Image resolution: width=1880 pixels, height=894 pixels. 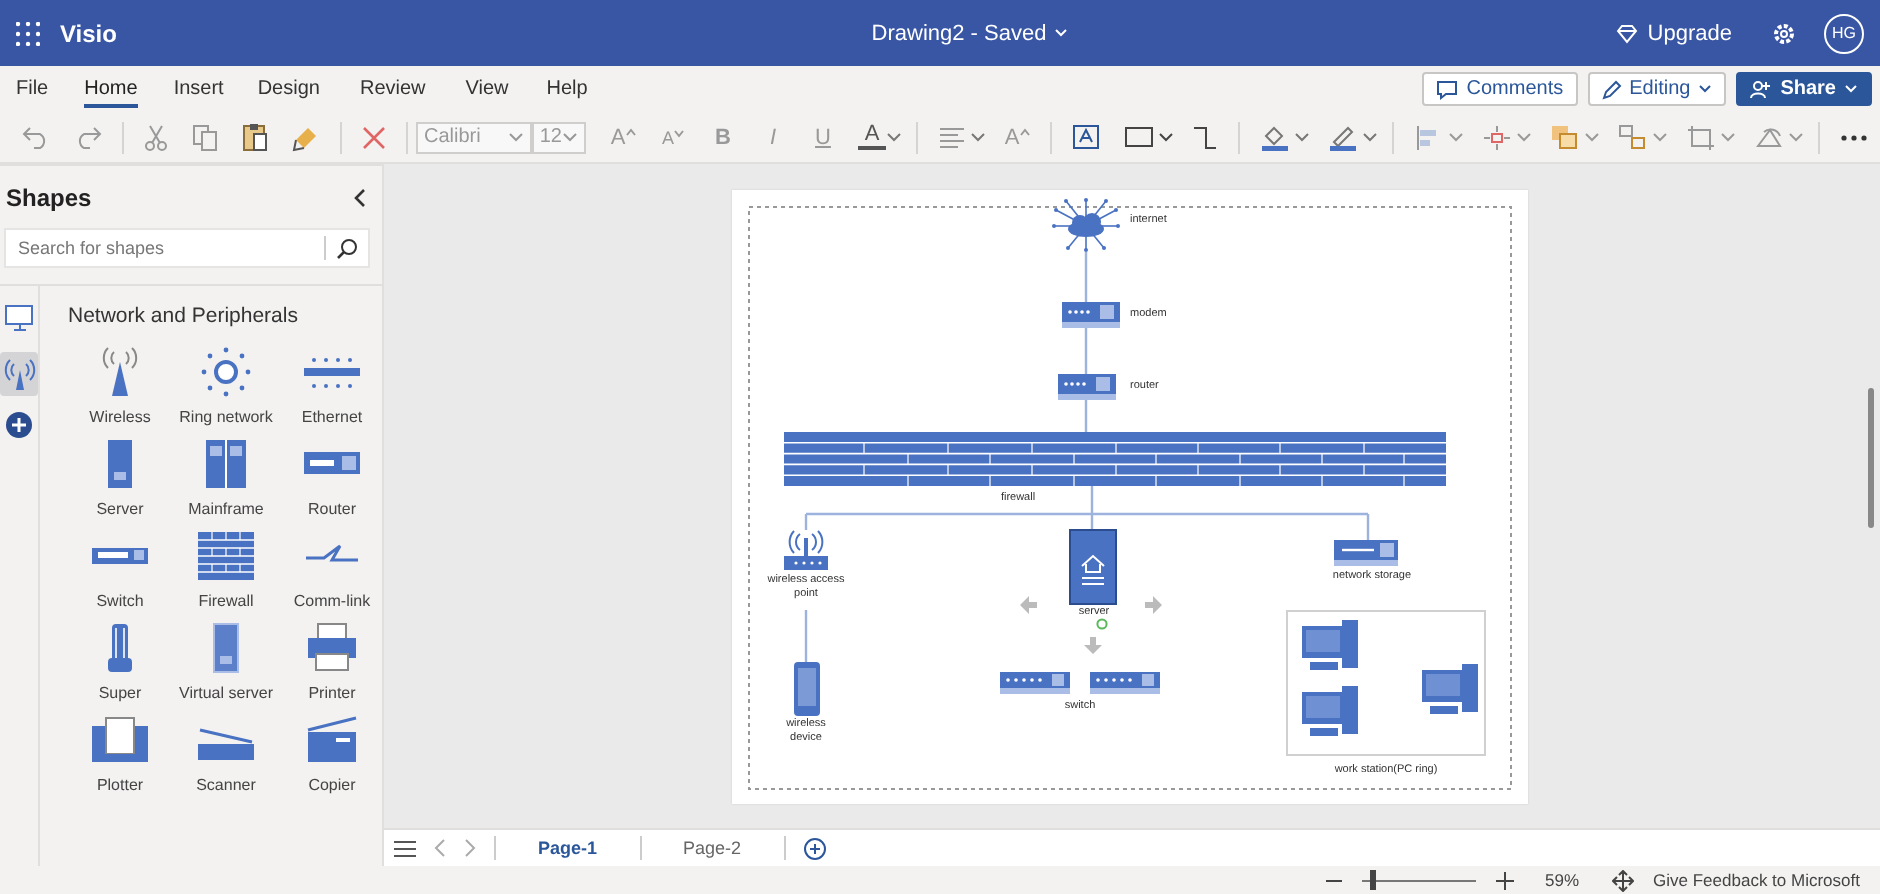 I want to click on format-painter-icon, so click(x=306, y=137).